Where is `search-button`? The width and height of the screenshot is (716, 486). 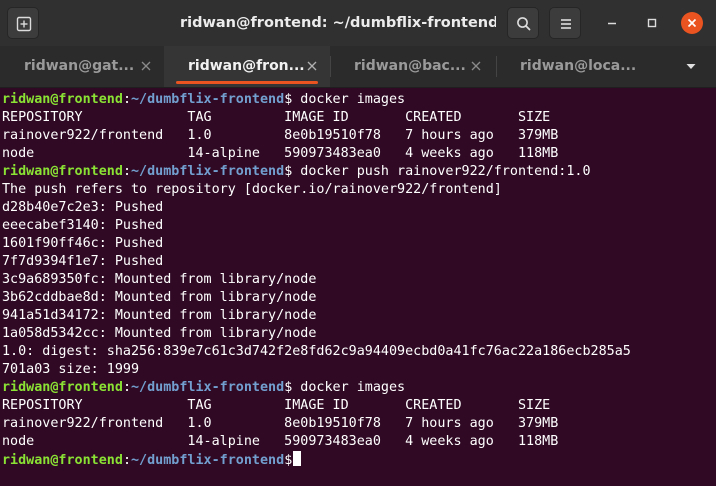
search-button is located at coordinates (523, 23).